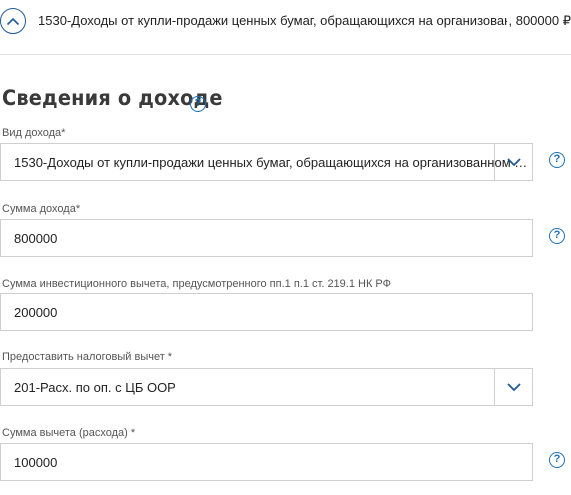 This screenshot has height=495, width=571. What do you see at coordinates (69, 433) in the screenshot?
I see `deduction-amount-label: Сумма вычета (расхода) *` at bounding box center [69, 433].